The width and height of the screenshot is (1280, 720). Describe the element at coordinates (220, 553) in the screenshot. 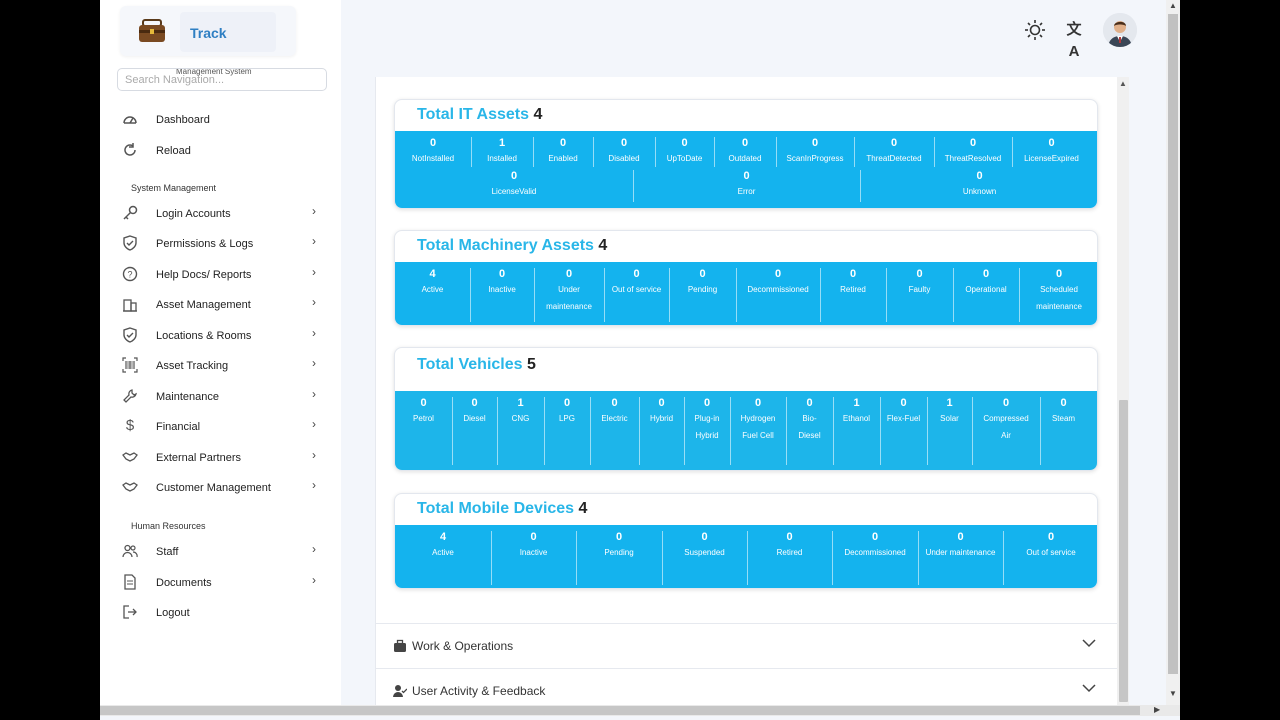

I see `sidebar-item-staff: Staff ›` at that location.